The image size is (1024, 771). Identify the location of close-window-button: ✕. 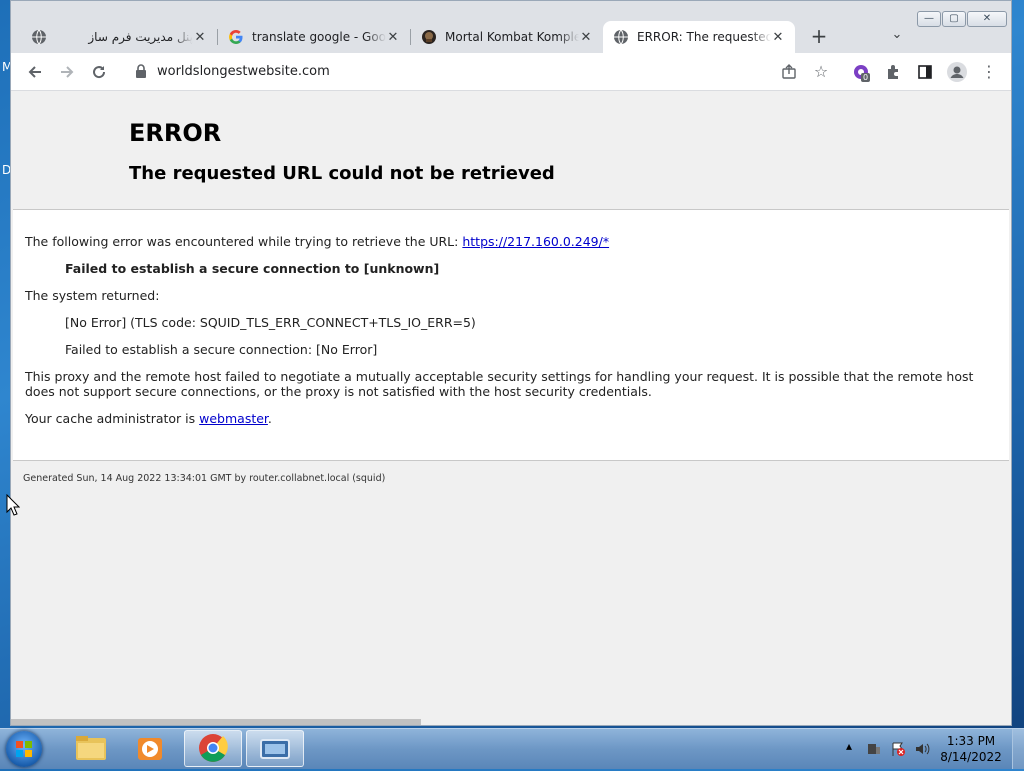
(987, 19).